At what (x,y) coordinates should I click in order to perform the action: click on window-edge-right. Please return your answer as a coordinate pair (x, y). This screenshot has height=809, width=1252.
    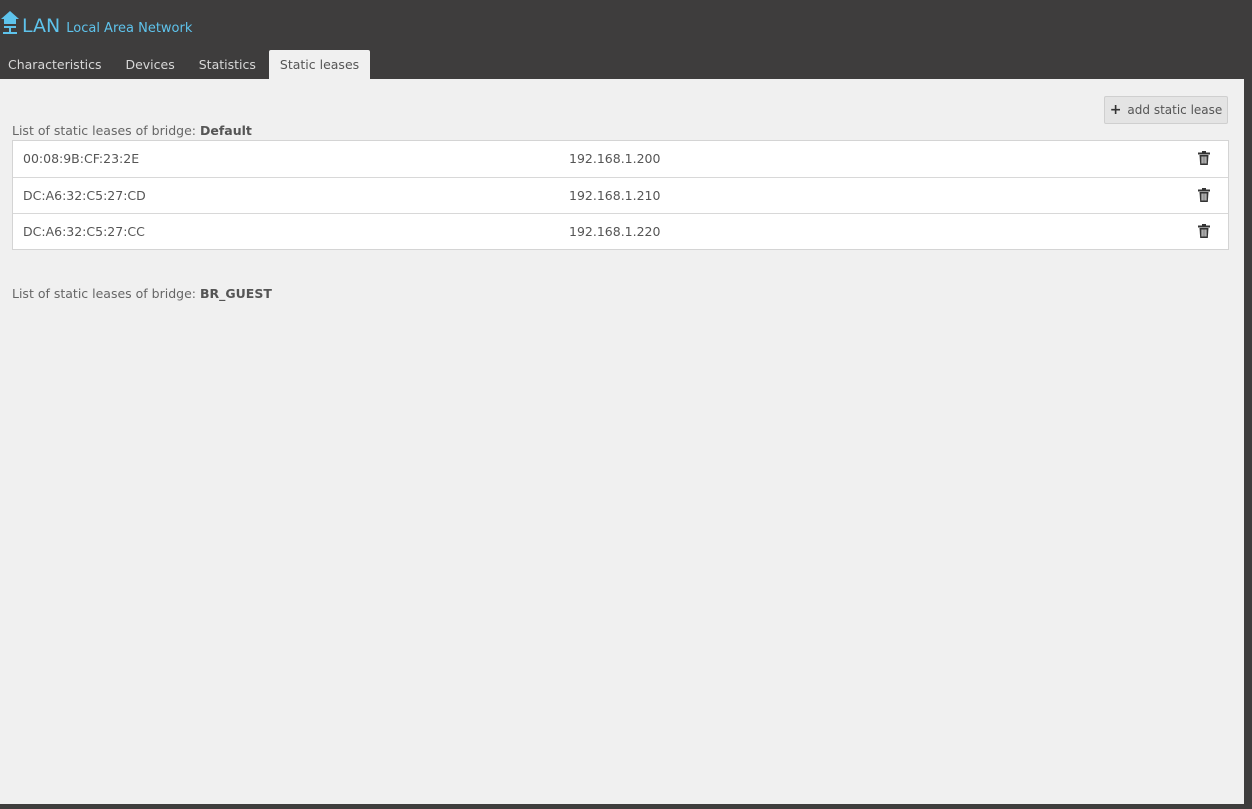
    Looking at the image, I should click on (1248, 444).